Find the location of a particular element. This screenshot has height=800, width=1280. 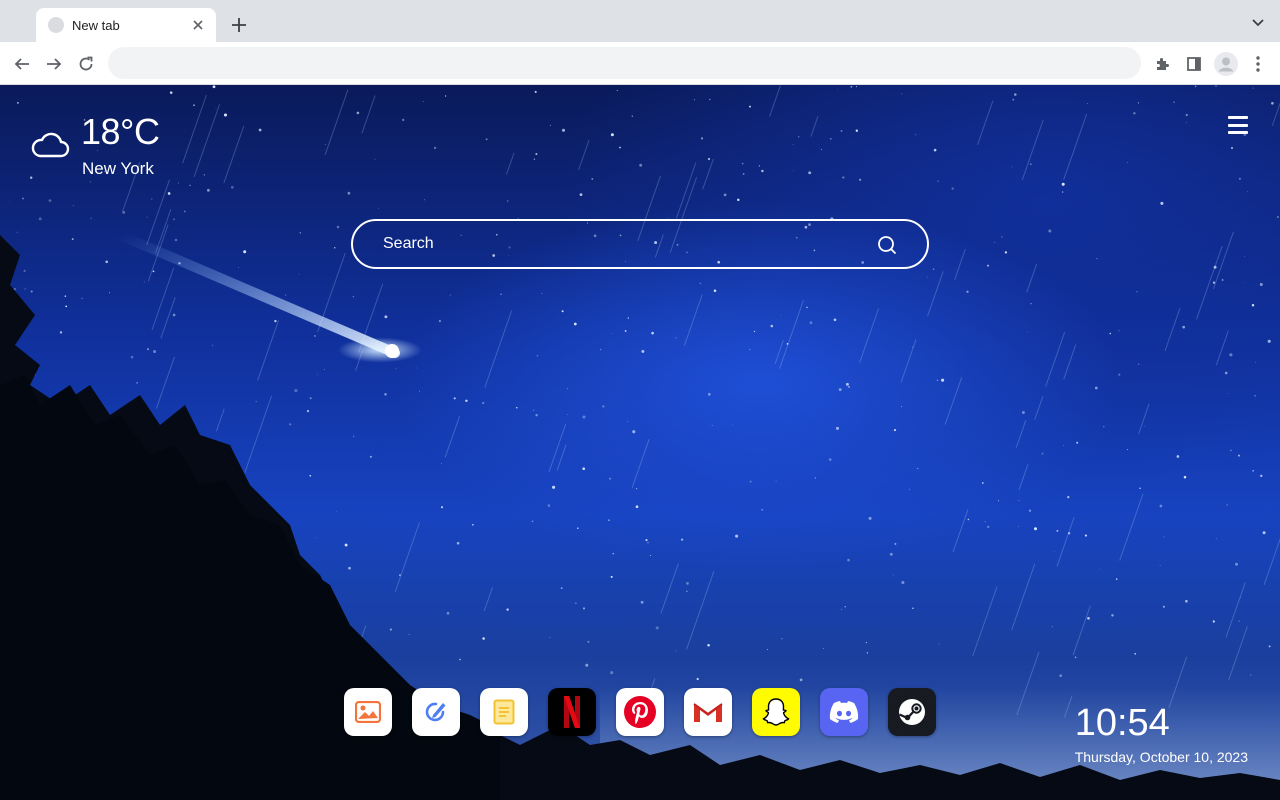

note-icon is located at coordinates (504, 712).